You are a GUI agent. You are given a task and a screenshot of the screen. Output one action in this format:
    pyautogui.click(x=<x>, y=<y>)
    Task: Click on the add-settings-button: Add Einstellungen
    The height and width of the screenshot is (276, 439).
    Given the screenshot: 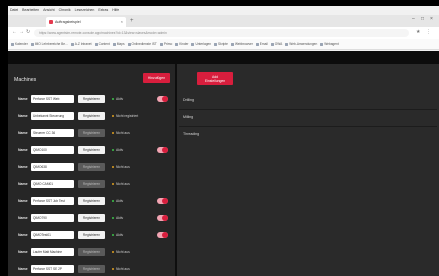 What is the action you would take?
    pyautogui.click(x=215, y=78)
    